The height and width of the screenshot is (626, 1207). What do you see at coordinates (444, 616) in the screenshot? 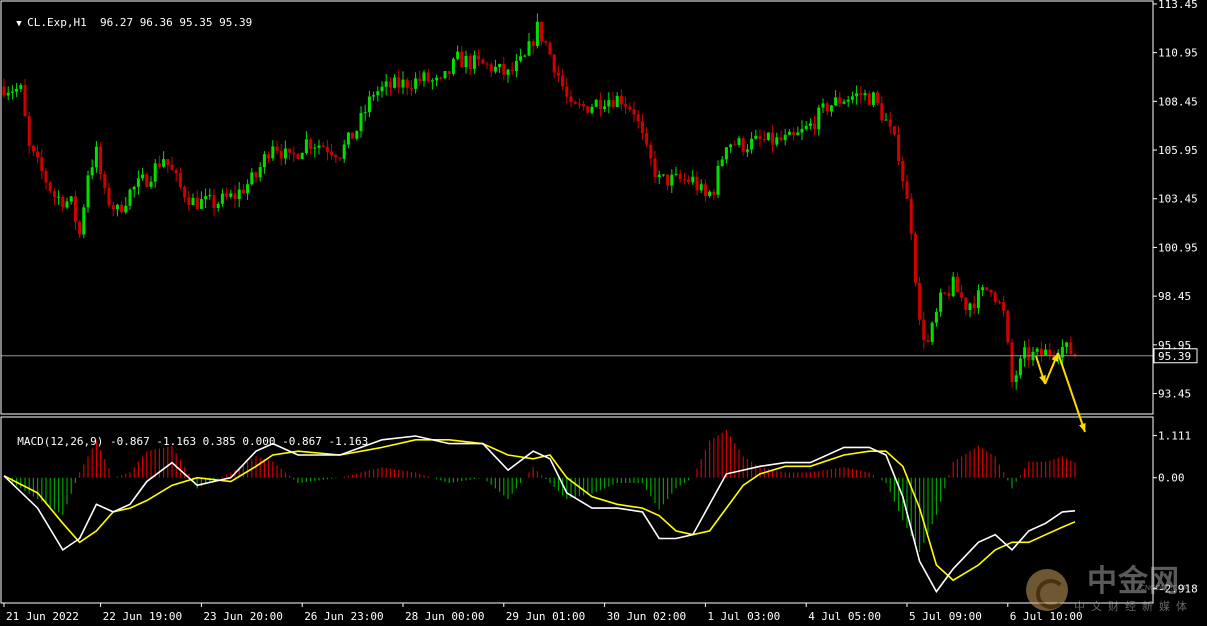
I see `time-tick-label: 28 Jun 00:00` at bounding box center [444, 616].